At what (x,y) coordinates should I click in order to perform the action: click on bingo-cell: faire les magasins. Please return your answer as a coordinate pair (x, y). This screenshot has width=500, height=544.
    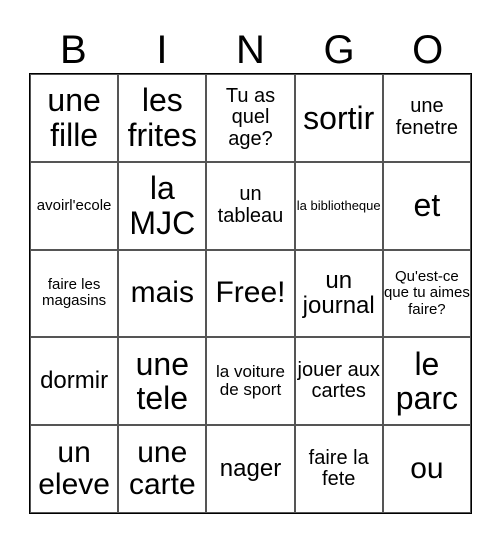
    Looking at the image, I should click on (74, 293).